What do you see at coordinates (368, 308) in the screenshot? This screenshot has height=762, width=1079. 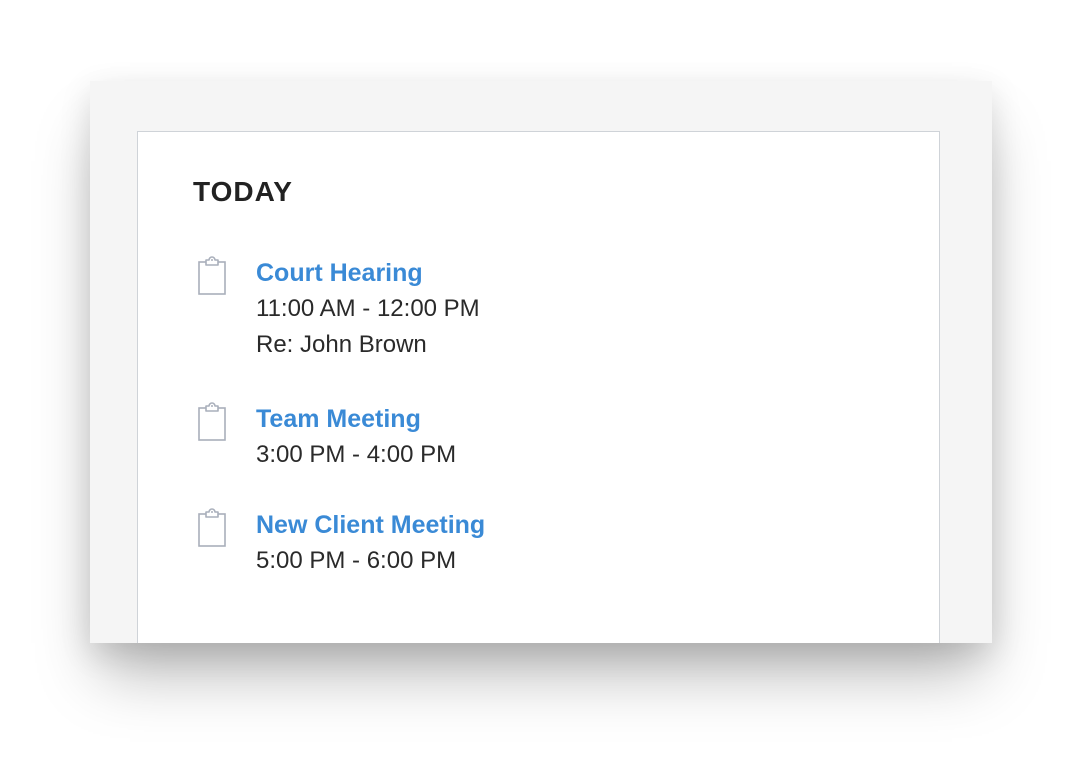 I see `event-time: 11:00 AM - 12:00 PM` at bounding box center [368, 308].